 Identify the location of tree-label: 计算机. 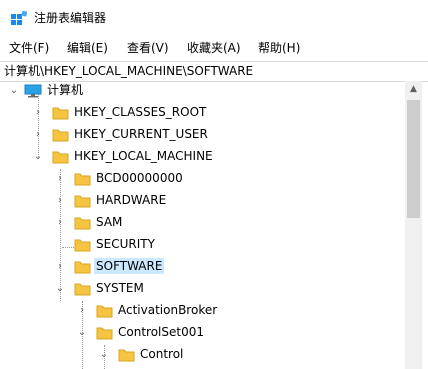
(65, 90).